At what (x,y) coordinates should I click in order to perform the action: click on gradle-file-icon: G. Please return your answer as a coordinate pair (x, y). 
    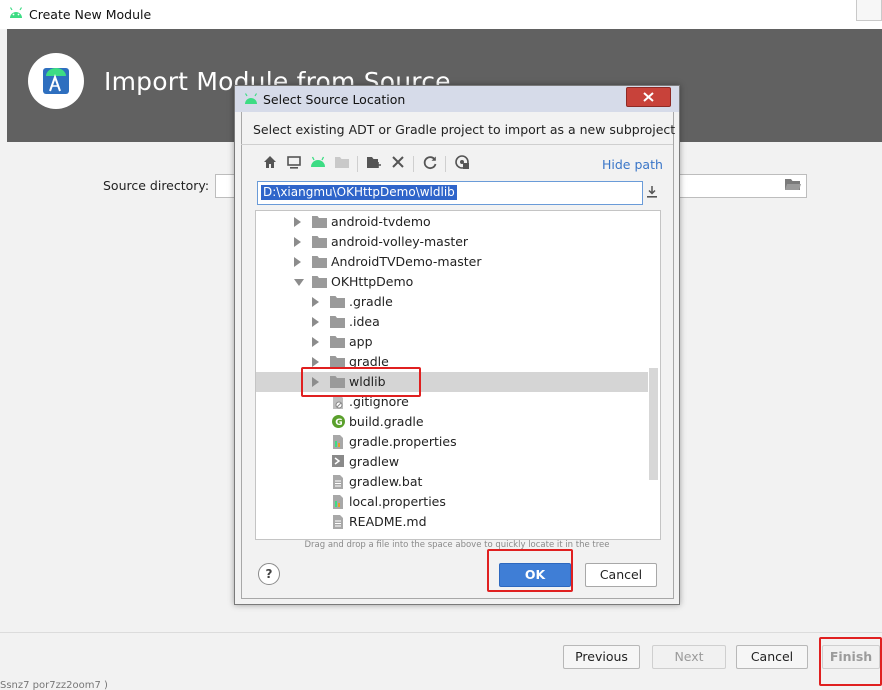
    Looking at the image, I should click on (338, 423).